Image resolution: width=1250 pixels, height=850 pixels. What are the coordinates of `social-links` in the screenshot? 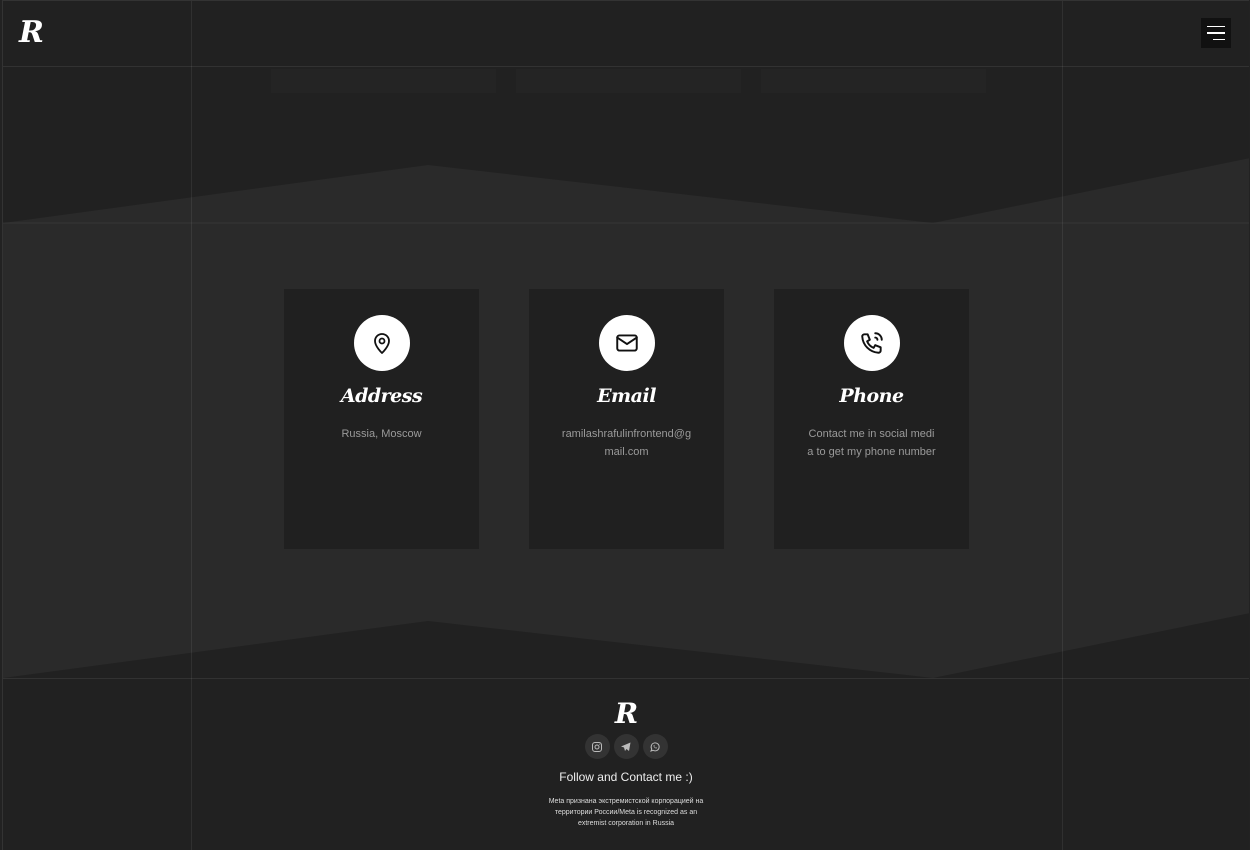 It's located at (626, 746).